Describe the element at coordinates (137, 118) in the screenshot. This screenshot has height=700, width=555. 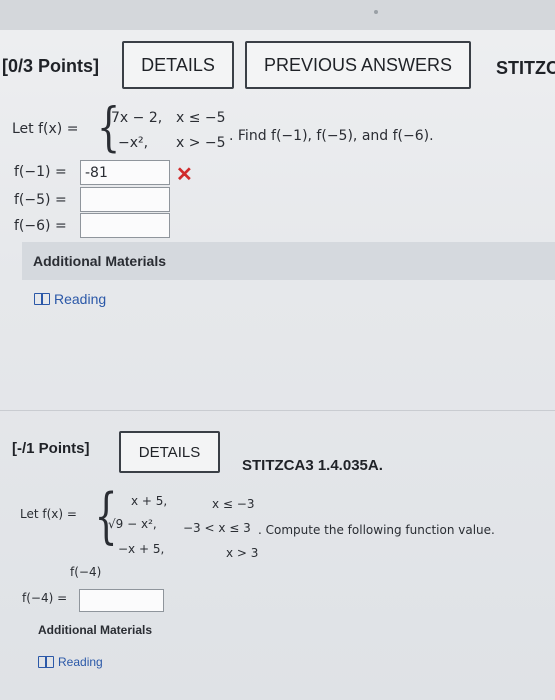
I see `q1-case1-expr: 7x − 2,` at that location.